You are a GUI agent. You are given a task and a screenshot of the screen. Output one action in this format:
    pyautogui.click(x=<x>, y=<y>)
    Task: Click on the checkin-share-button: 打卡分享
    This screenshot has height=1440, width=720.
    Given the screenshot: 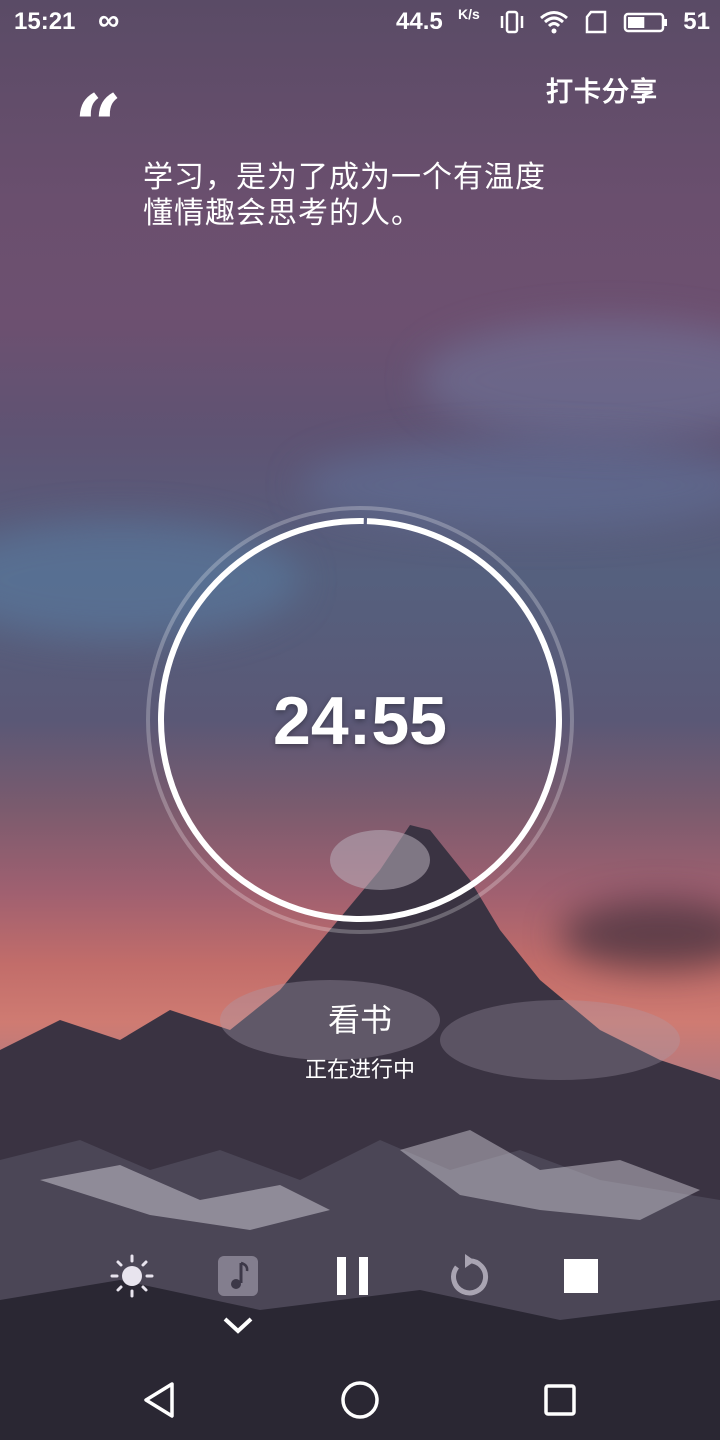 What is the action you would take?
    pyautogui.click(x=602, y=89)
    